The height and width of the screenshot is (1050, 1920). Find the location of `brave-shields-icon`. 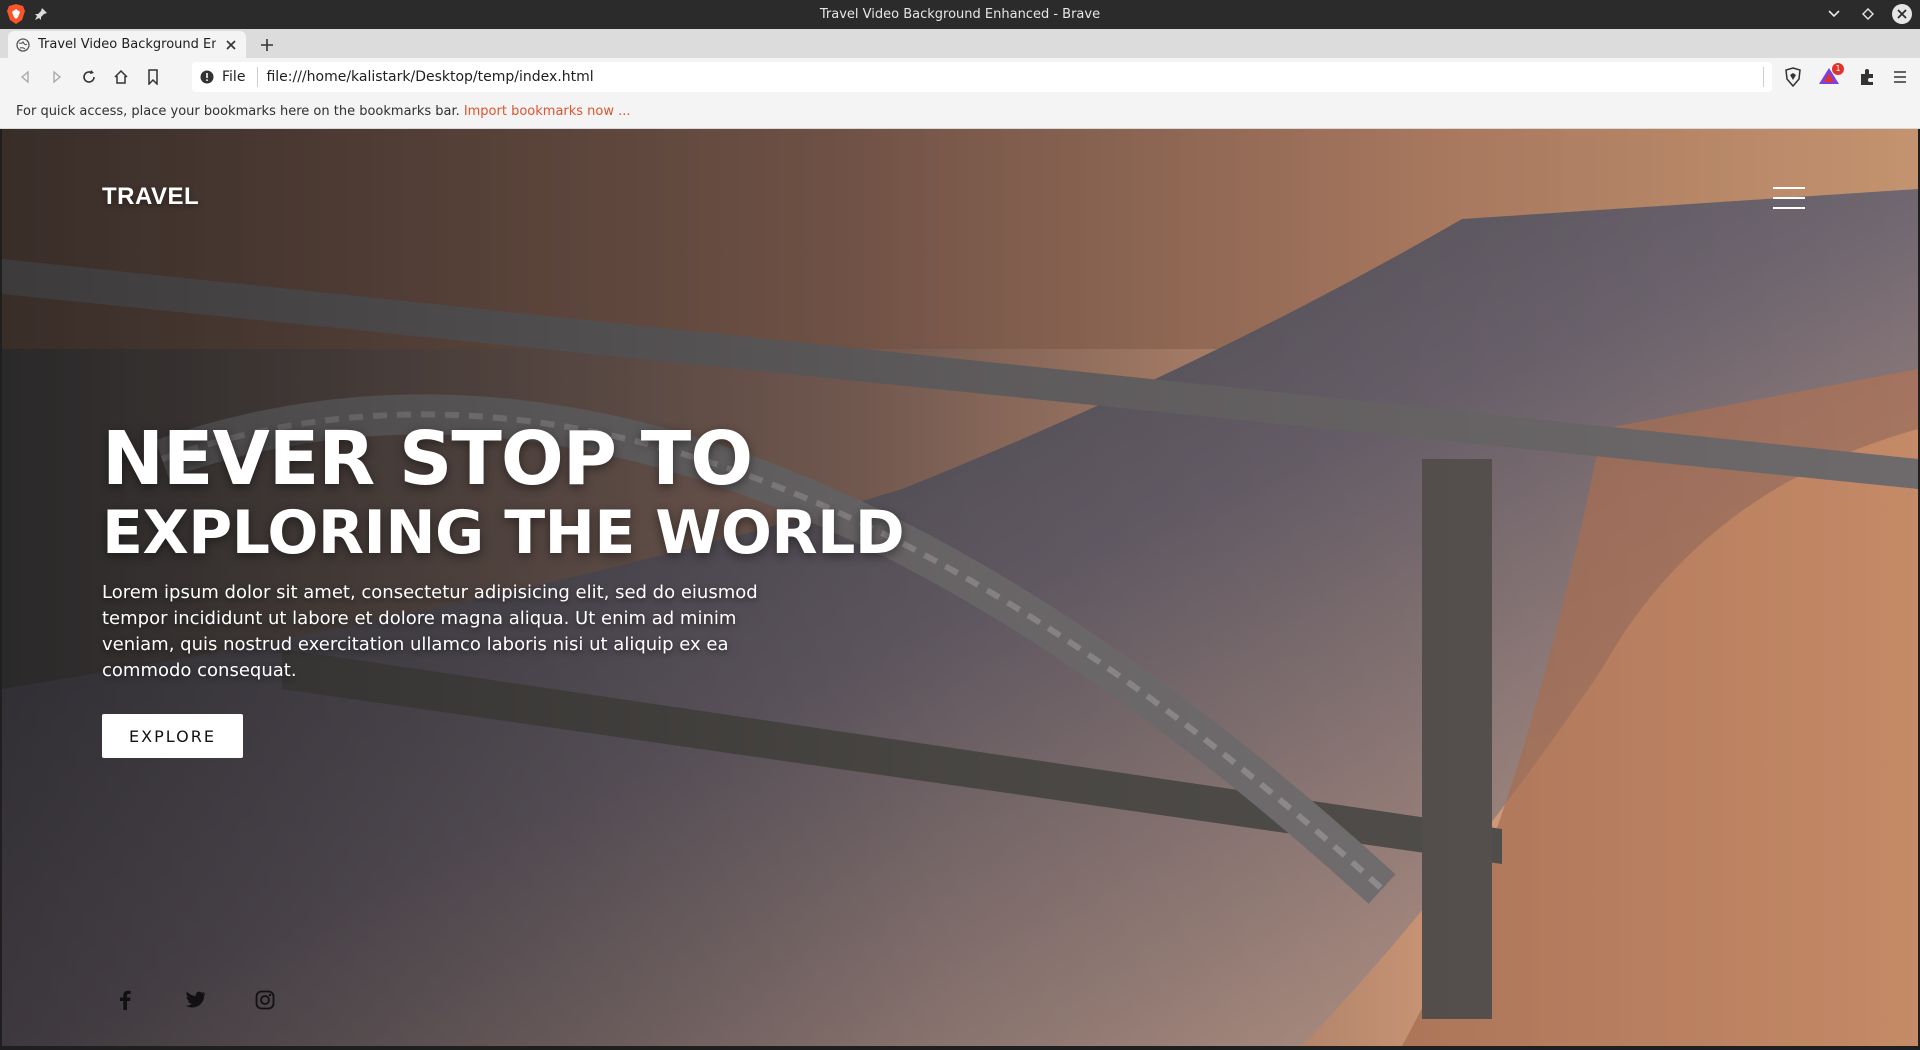

brave-shields-icon is located at coordinates (1793, 76).